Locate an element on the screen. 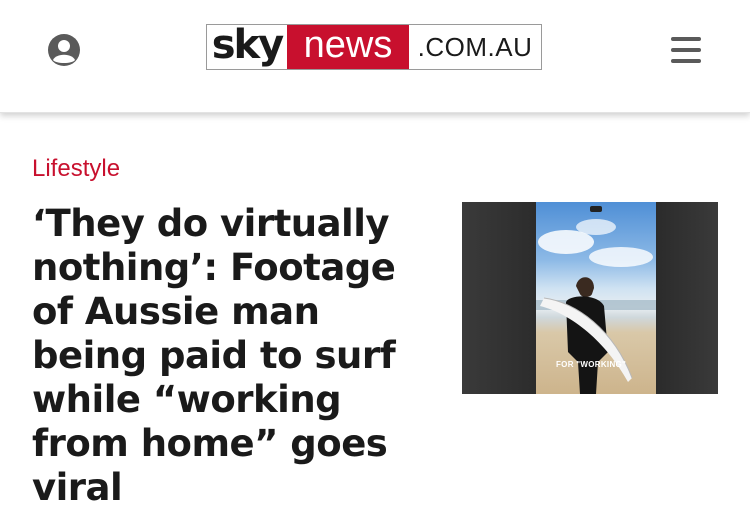 The width and height of the screenshot is (750, 510). article-thumbnail: FOR "WORKING" is located at coordinates (590, 298).